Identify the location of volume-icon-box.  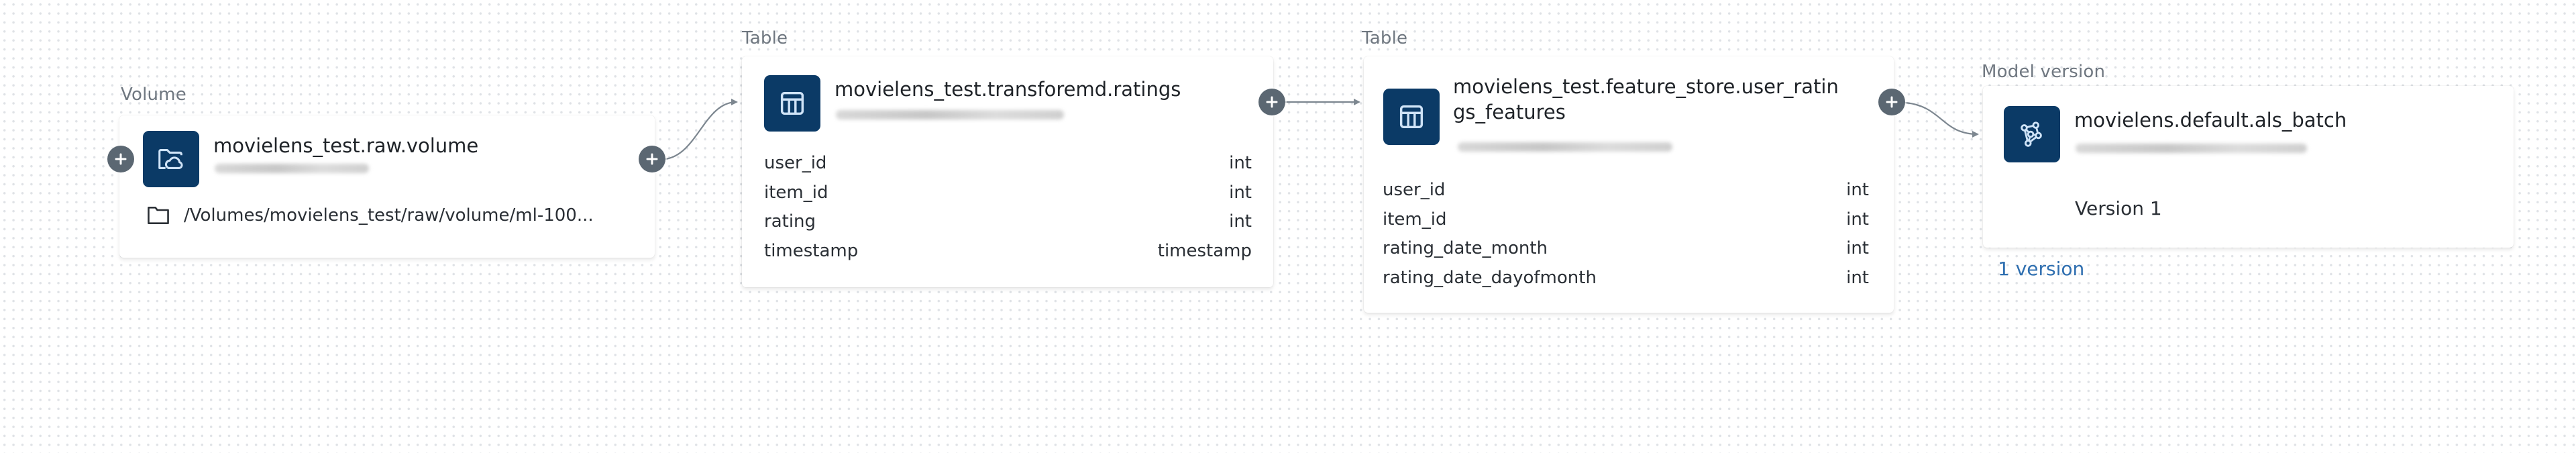
(171, 159).